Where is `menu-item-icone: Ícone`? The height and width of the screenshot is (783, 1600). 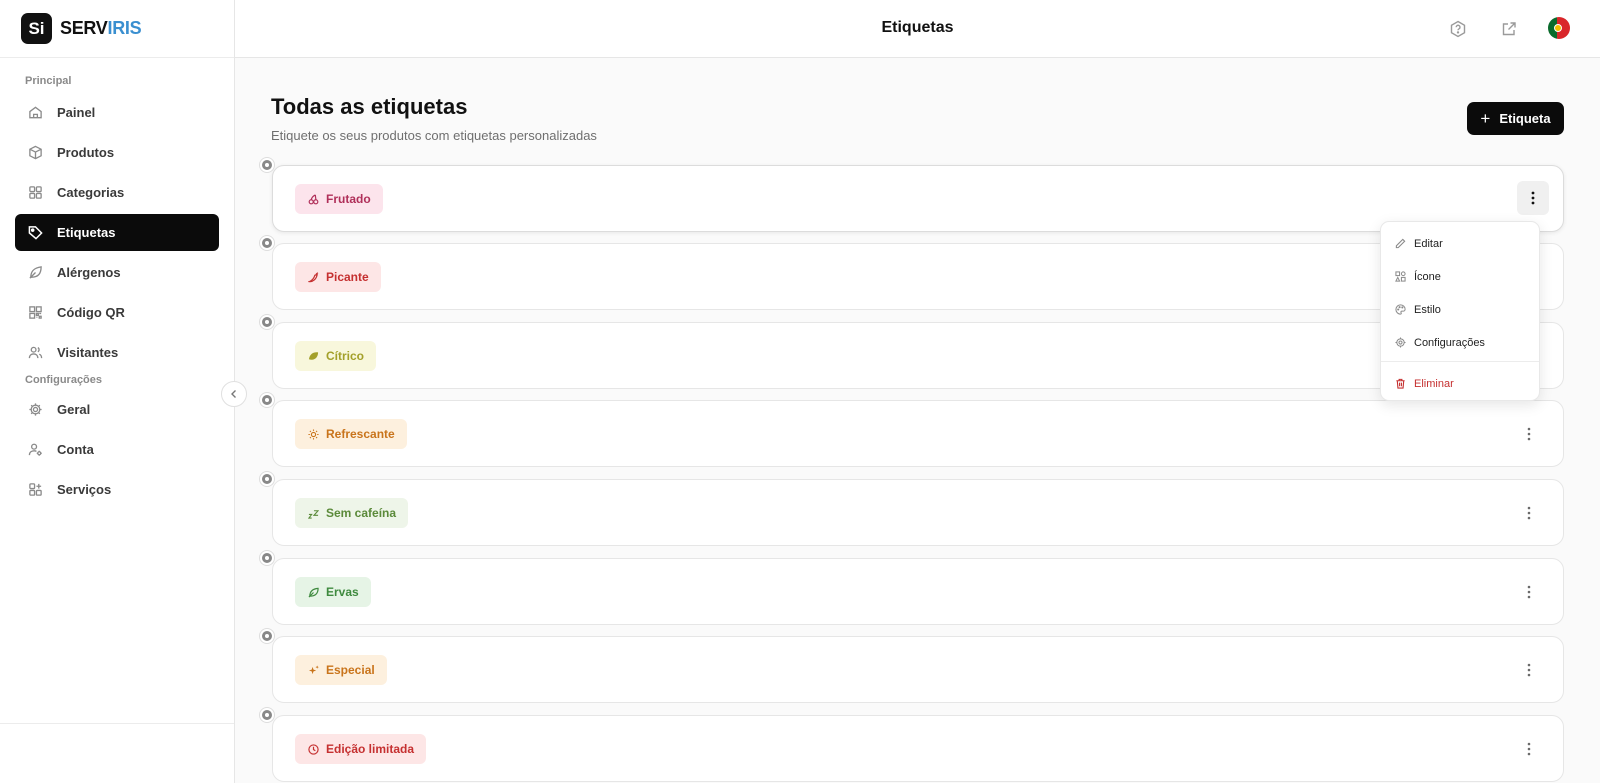
menu-item-icone: Ícone is located at coordinates (1460, 276).